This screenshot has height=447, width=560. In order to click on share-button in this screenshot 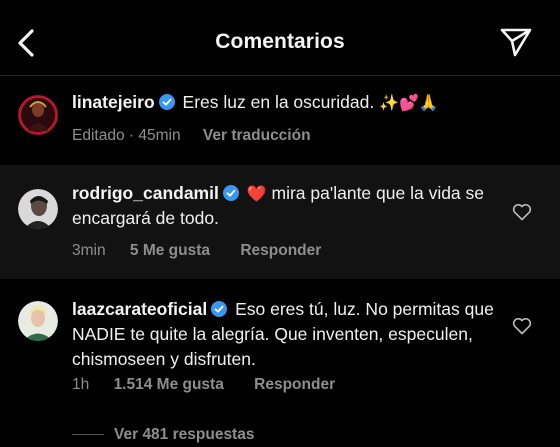, I will do `click(516, 42)`.